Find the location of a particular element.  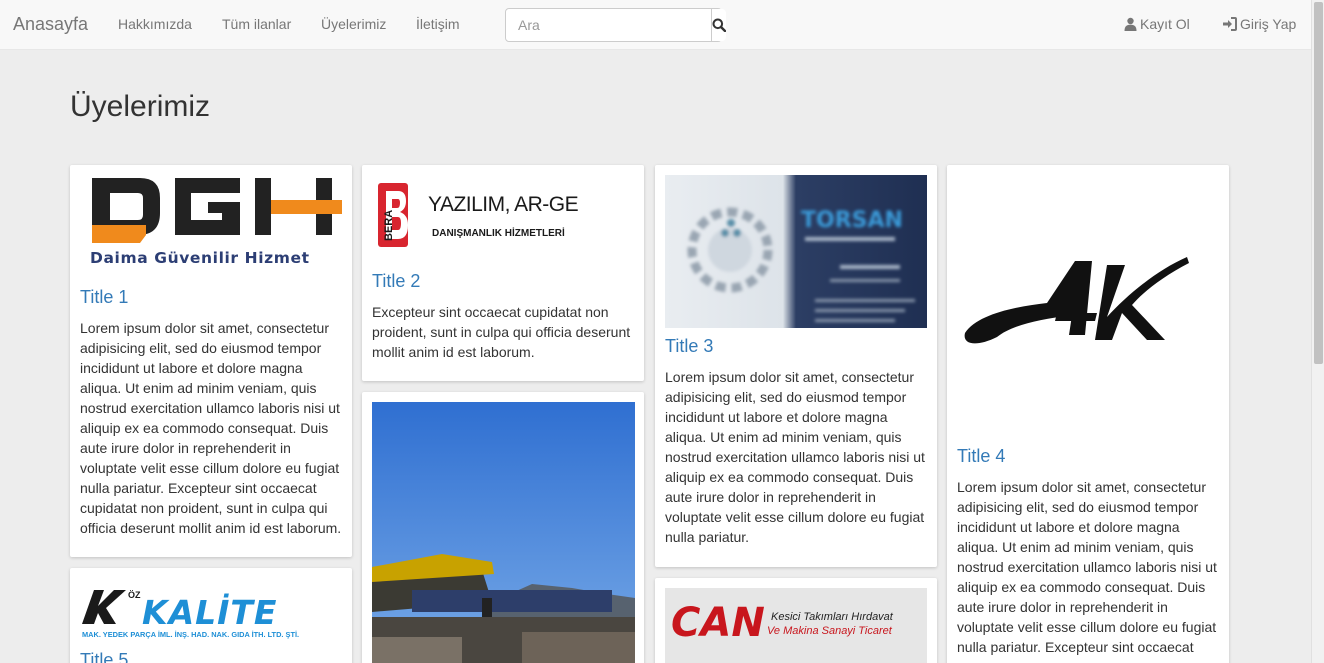

site-photo is located at coordinates (503, 532).